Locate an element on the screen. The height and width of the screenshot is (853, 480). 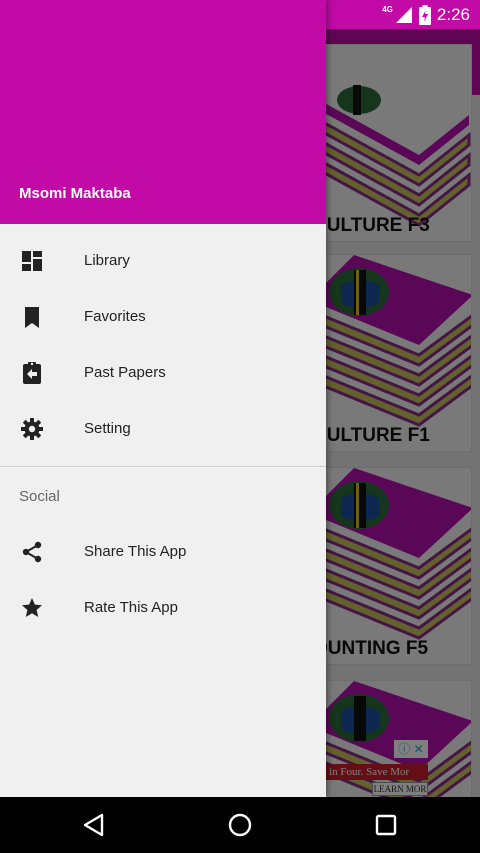
star-icon is located at coordinates (32, 607).